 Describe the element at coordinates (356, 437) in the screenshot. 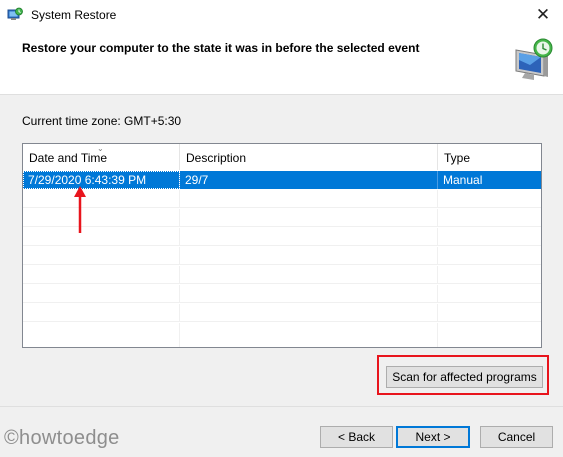

I see `back-button: < Back` at that location.